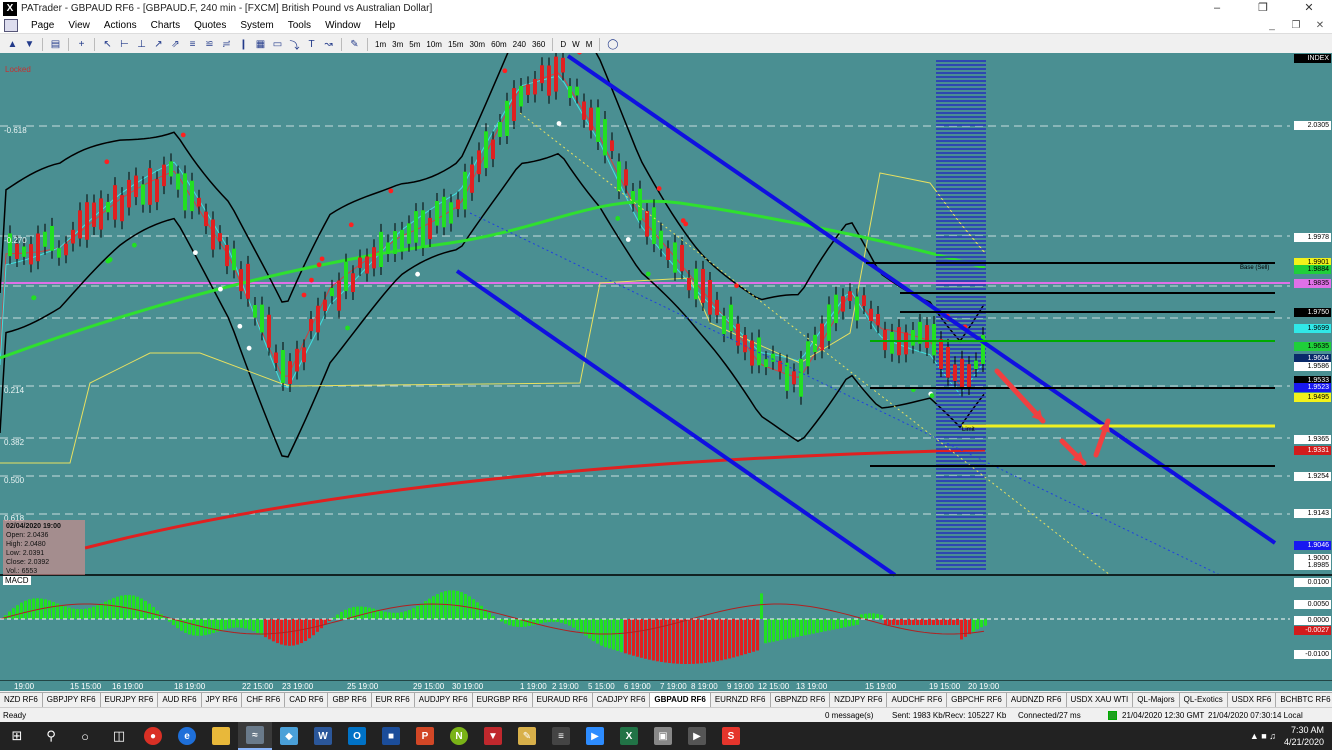 Image resolution: width=1332 pixels, height=750 pixels. What do you see at coordinates (1217, 8) in the screenshot?
I see `minimize-icon: –` at bounding box center [1217, 8].